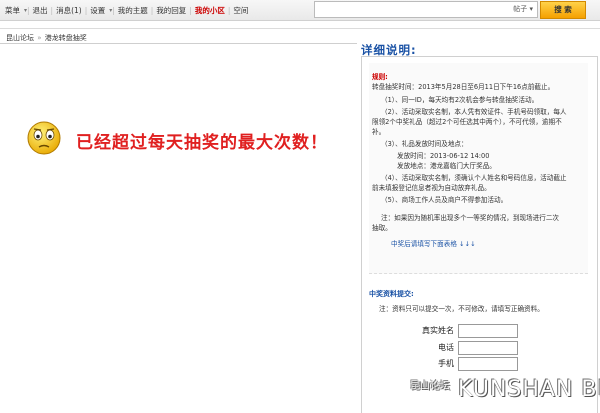 The image size is (600, 413). What do you see at coordinates (463, 87) in the screenshot?
I see `rule-line: 转盘抽奖时间：2013年5月28日至6月11日下午16点前截止。` at bounding box center [463, 87].